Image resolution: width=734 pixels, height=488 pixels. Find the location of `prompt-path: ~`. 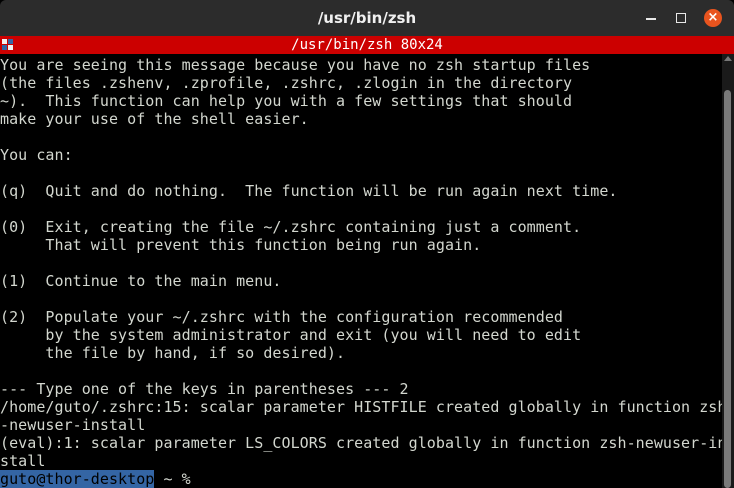

prompt-path: ~ is located at coordinates (168, 479).